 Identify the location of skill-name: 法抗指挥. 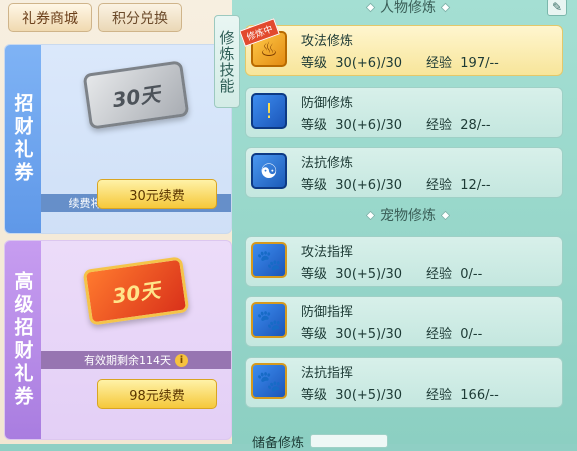
(327, 373).